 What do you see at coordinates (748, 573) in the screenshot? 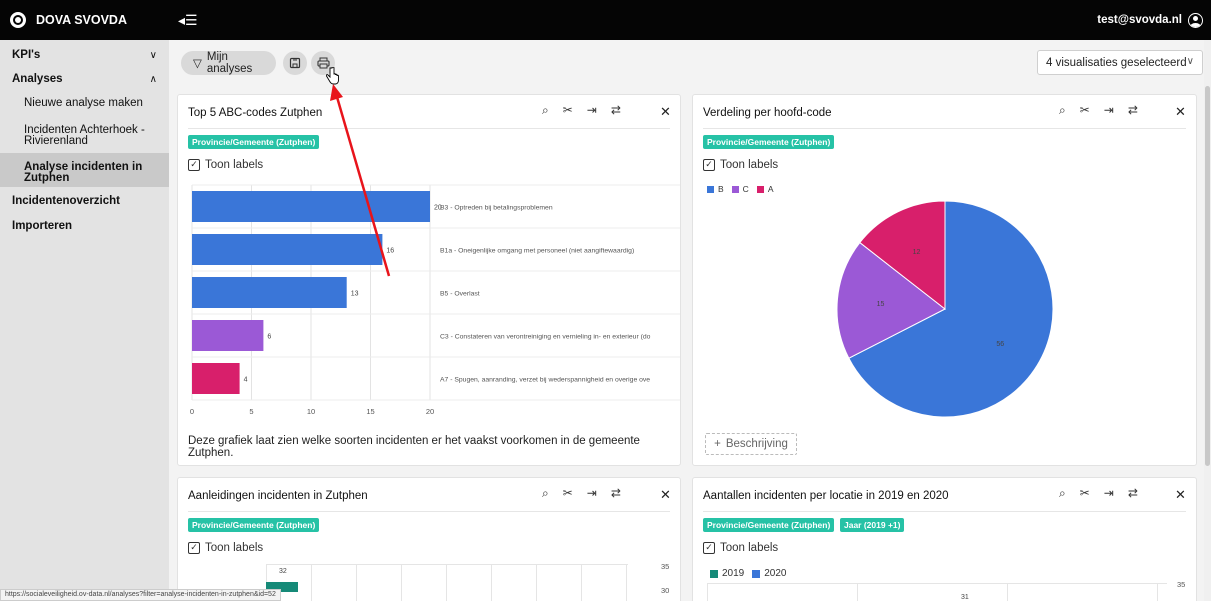
I see `chart-legend: 2019 2020` at bounding box center [748, 573].